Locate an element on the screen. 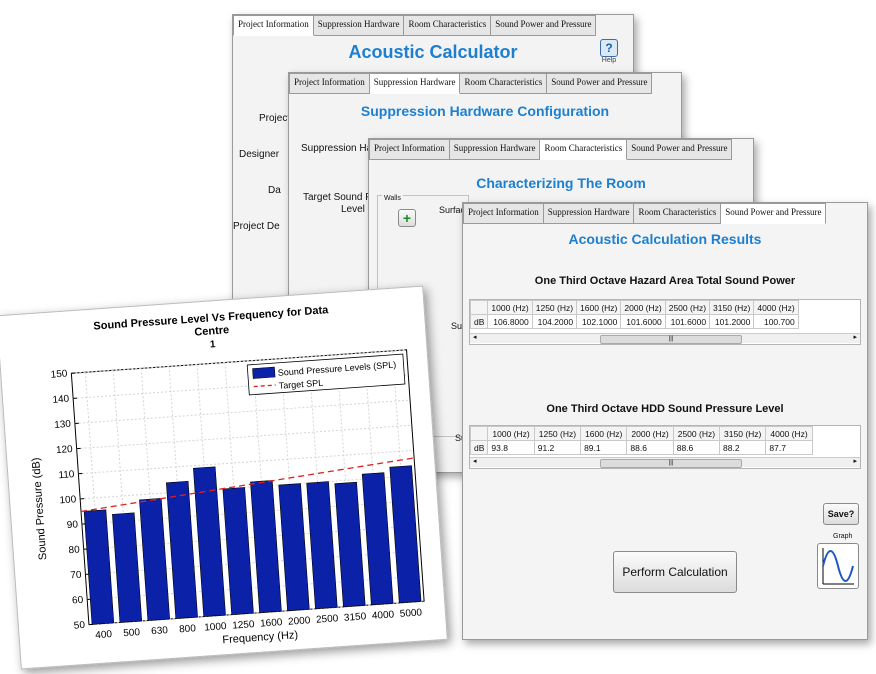  page-title: Characterizing The Room is located at coordinates (561, 183).